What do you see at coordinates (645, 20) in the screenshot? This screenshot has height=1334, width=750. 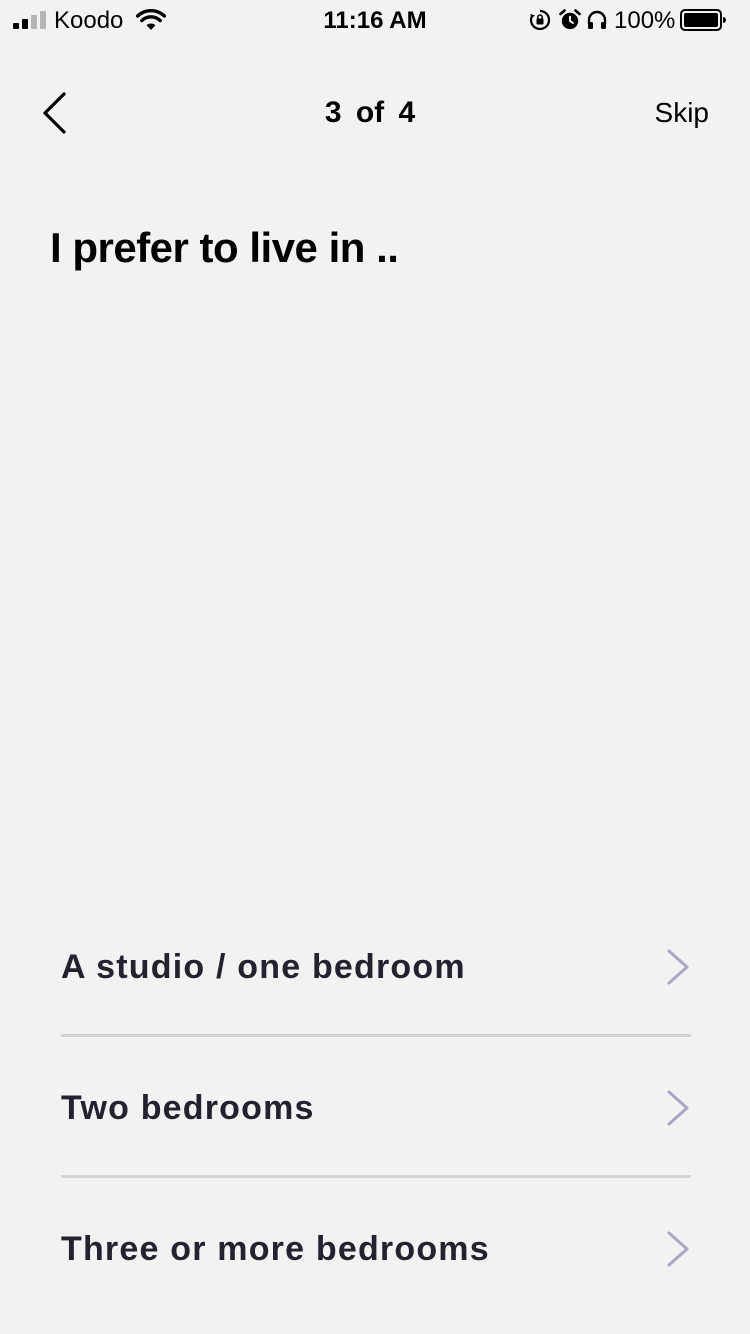 I see `battery-percentage: 100%` at bounding box center [645, 20].